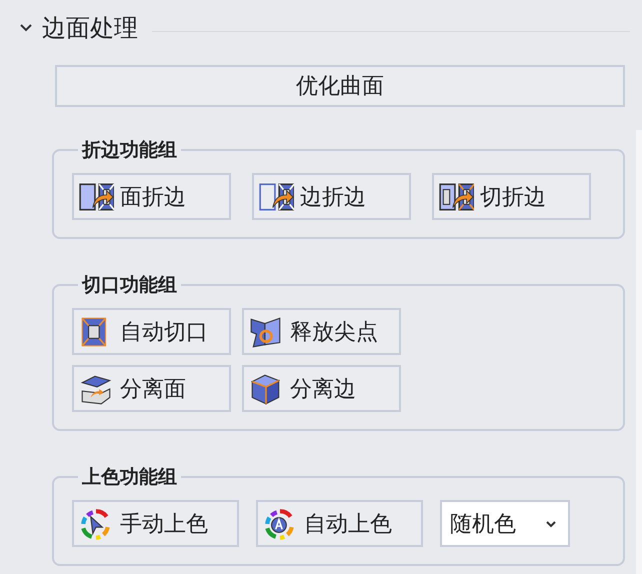  What do you see at coordinates (511, 196) in the screenshot?
I see `tool-button: 切折边` at bounding box center [511, 196].